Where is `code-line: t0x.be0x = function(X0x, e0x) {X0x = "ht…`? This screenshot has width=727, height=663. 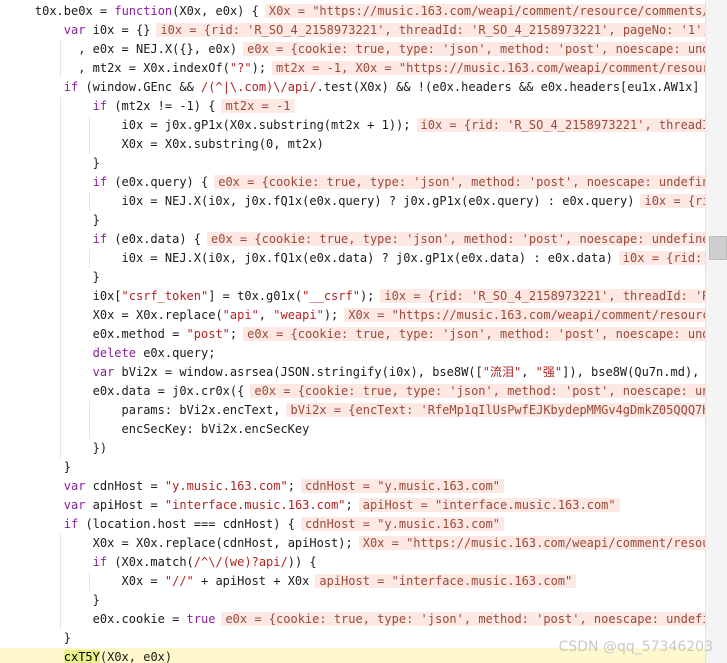 code-line: t0x.be0x = function(X0x, e0x) {X0x = "ht… is located at coordinates (352, 11).